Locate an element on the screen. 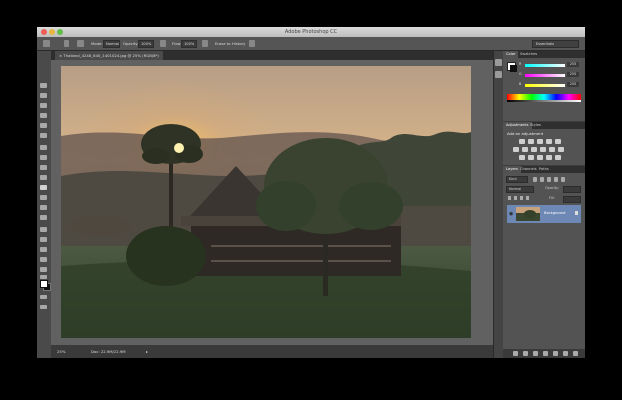 The height and width of the screenshot is (400, 622). new-group-icon is located at coordinates (555, 353).